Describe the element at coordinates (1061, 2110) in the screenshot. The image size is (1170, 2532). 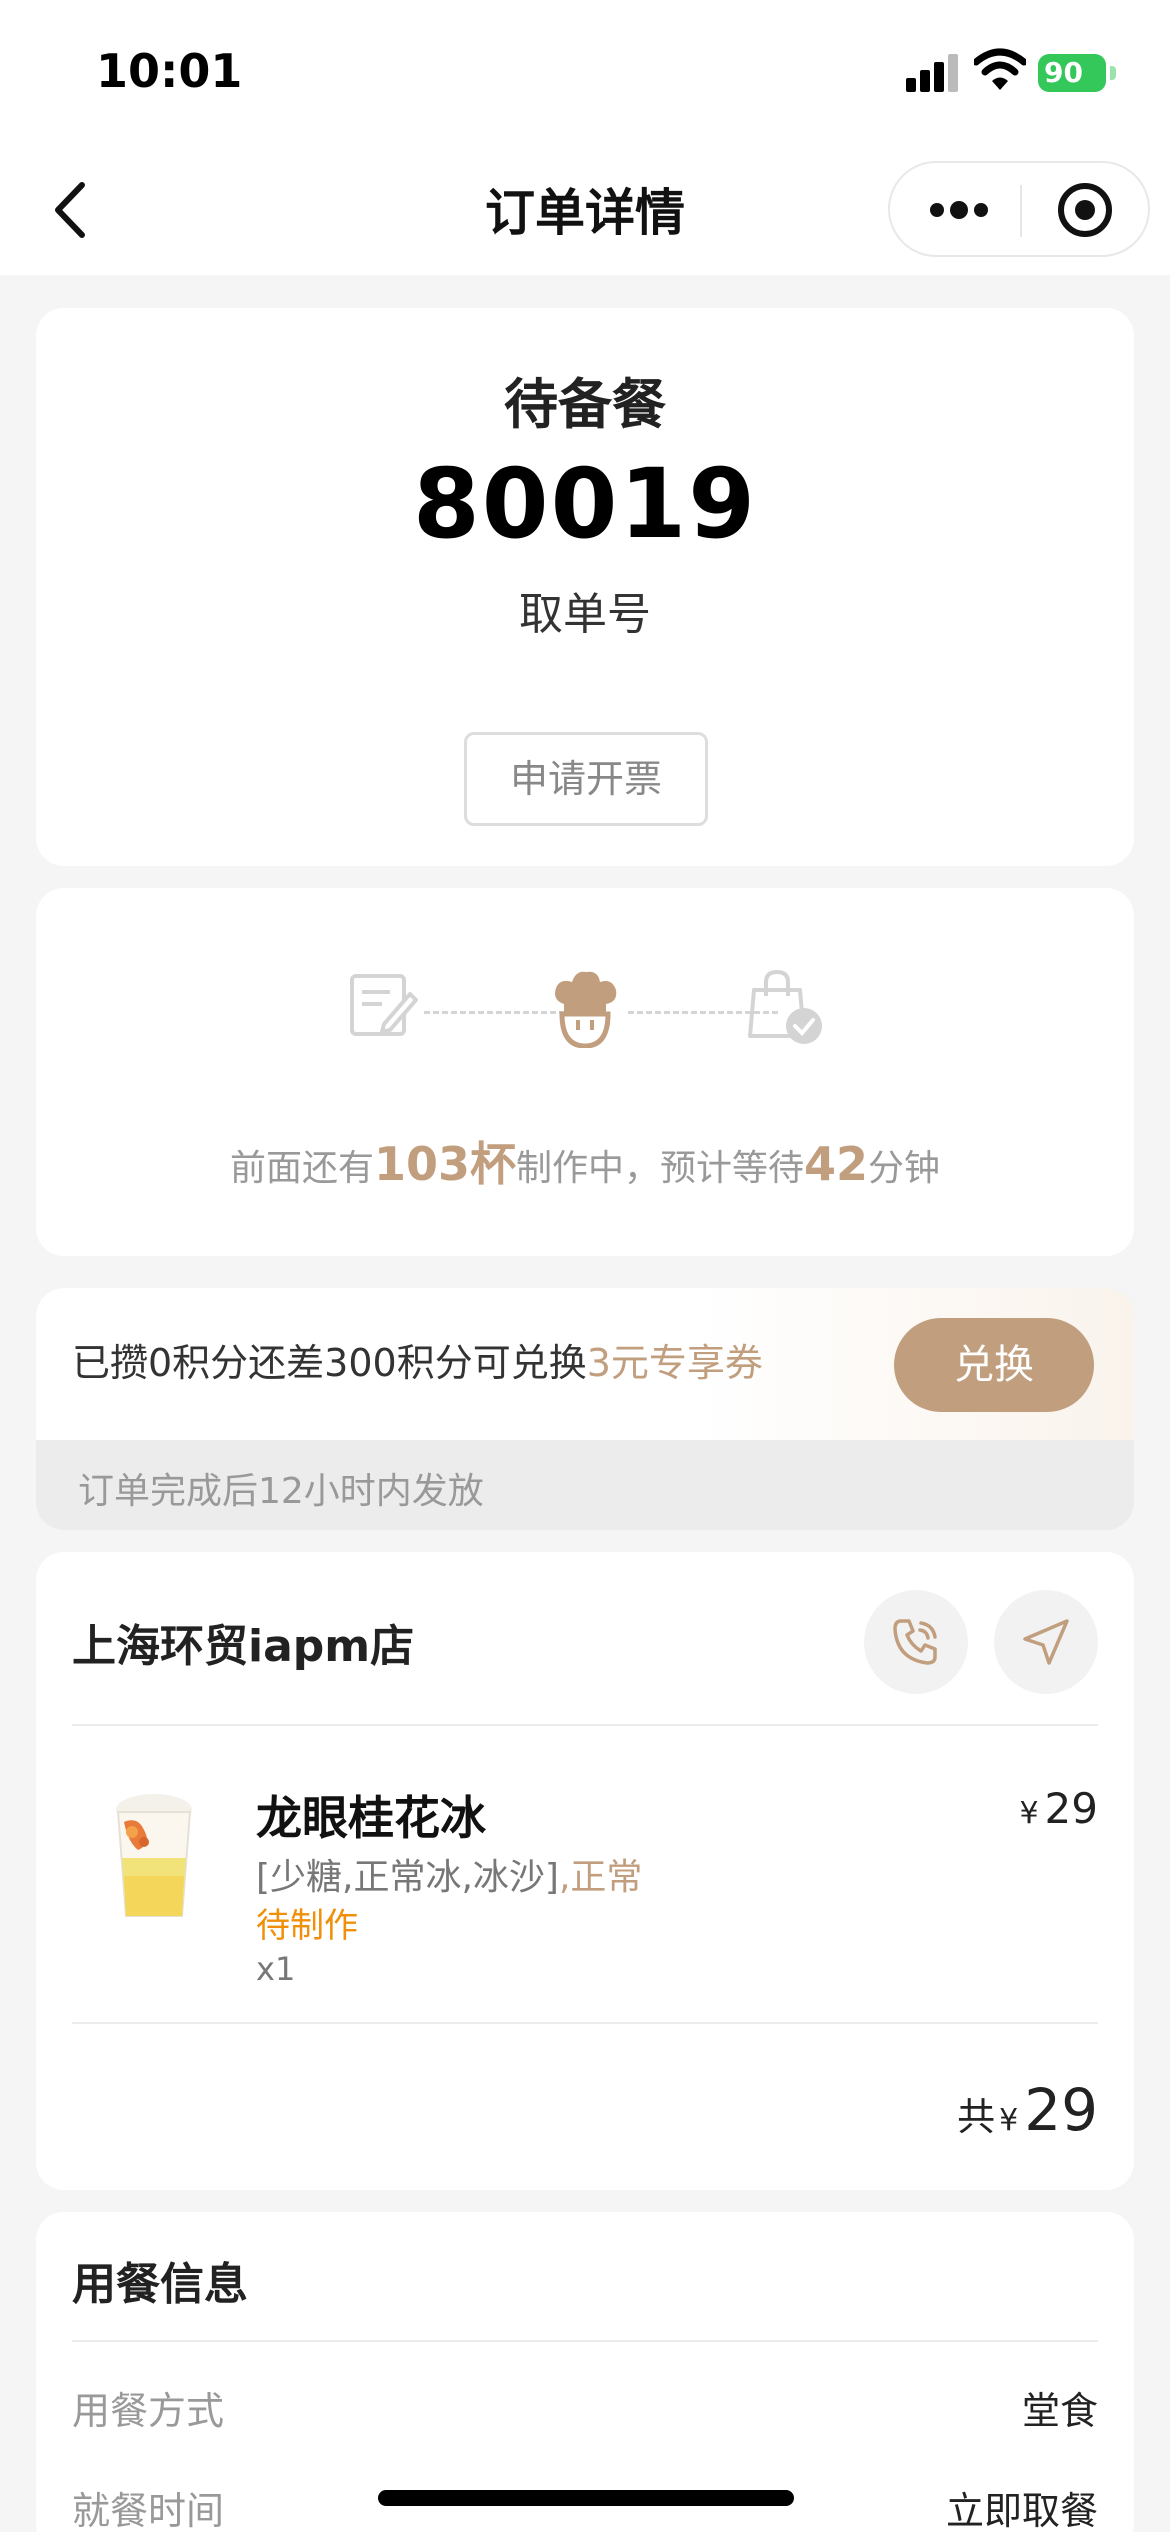
I see `total-amount: 29` at that location.